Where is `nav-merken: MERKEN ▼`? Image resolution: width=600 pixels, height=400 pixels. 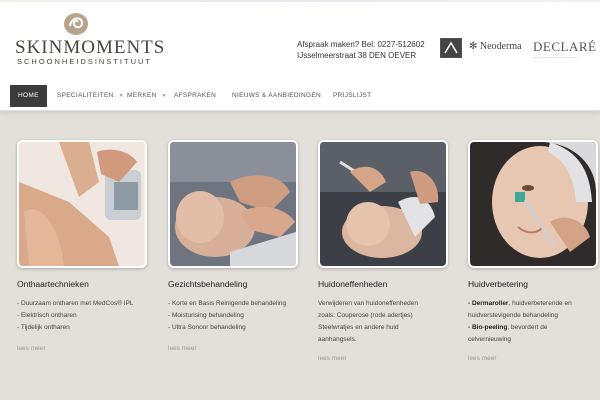
nav-merken: MERKEN ▼ is located at coordinates (147, 96).